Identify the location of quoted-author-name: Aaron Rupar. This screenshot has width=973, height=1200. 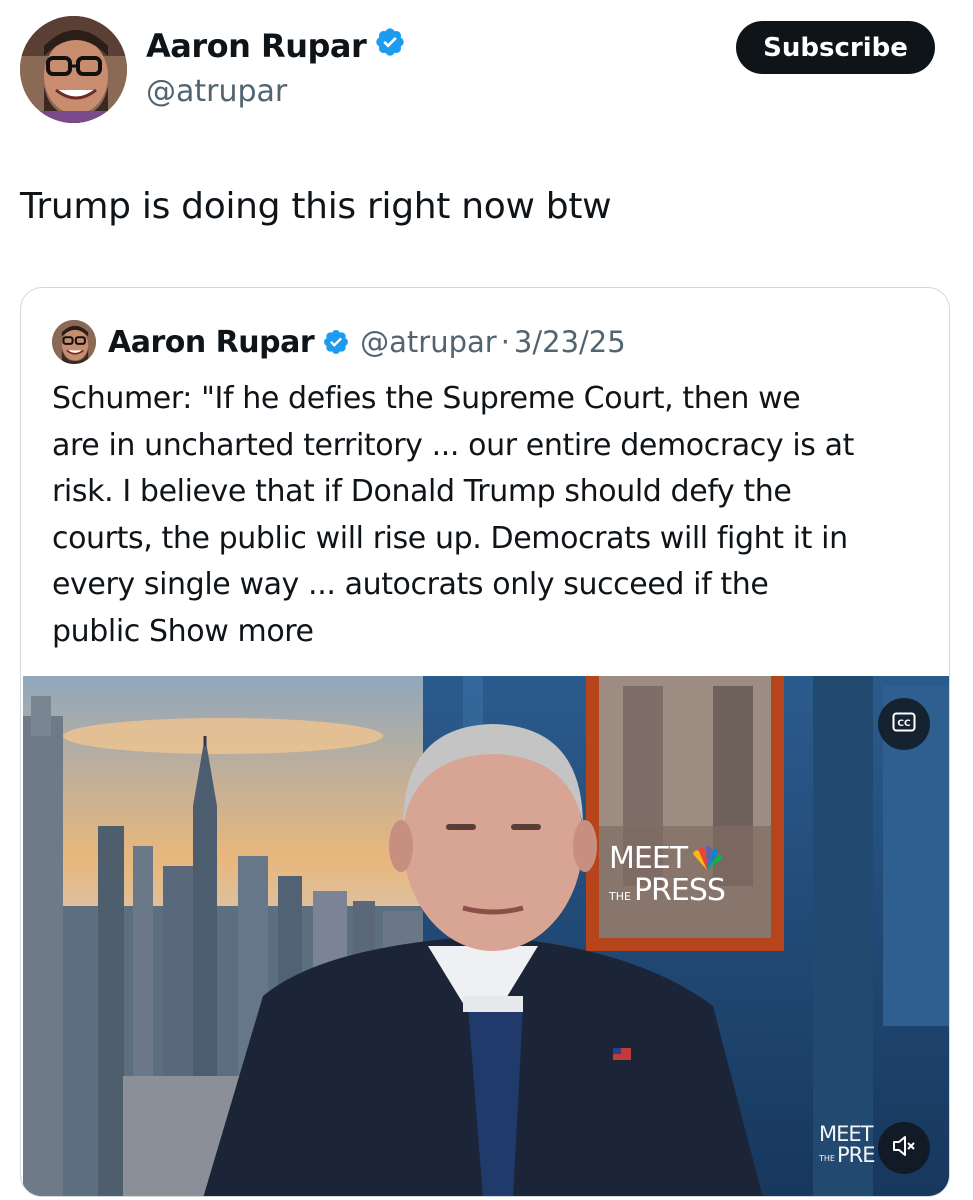
(211, 342).